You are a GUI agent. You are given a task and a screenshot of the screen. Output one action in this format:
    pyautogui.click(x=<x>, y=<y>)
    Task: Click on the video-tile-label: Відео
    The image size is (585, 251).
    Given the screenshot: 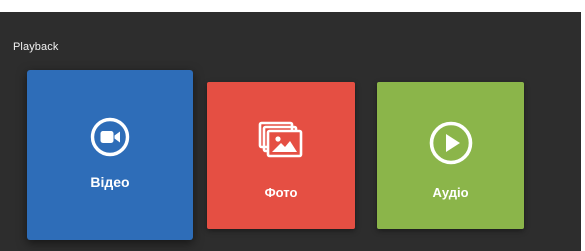 What is the action you would take?
    pyautogui.click(x=110, y=182)
    